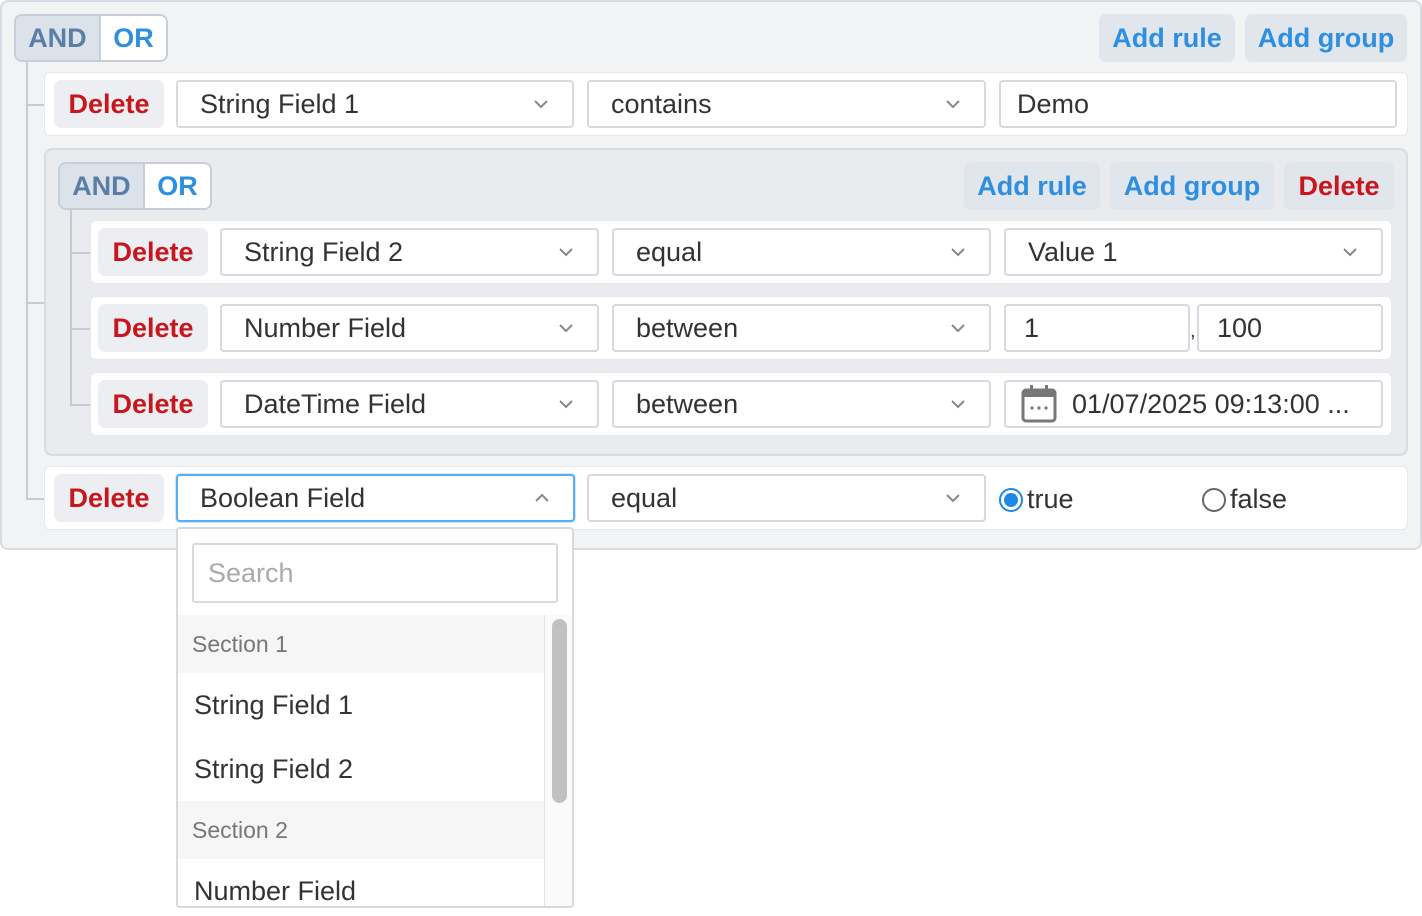 The height and width of the screenshot is (916, 1422). I want to click on field-select-value: String Field 2, so click(324, 251).